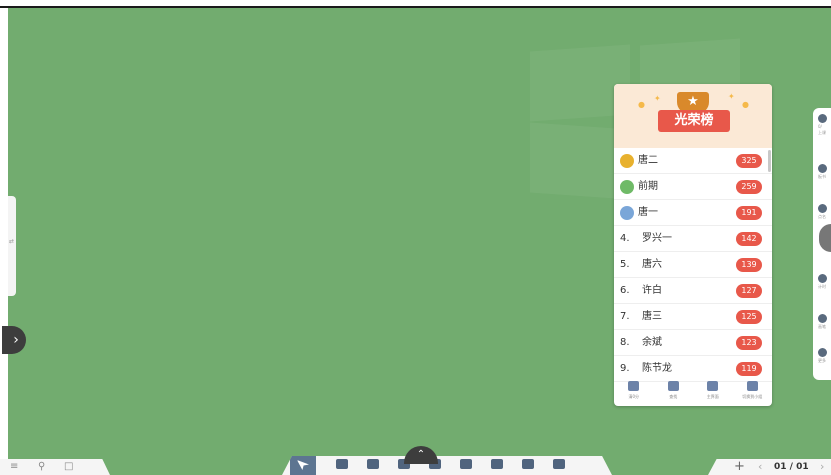  Describe the element at coordinates (415, 4) in the screenshot. I see `window-top-border` at that location.